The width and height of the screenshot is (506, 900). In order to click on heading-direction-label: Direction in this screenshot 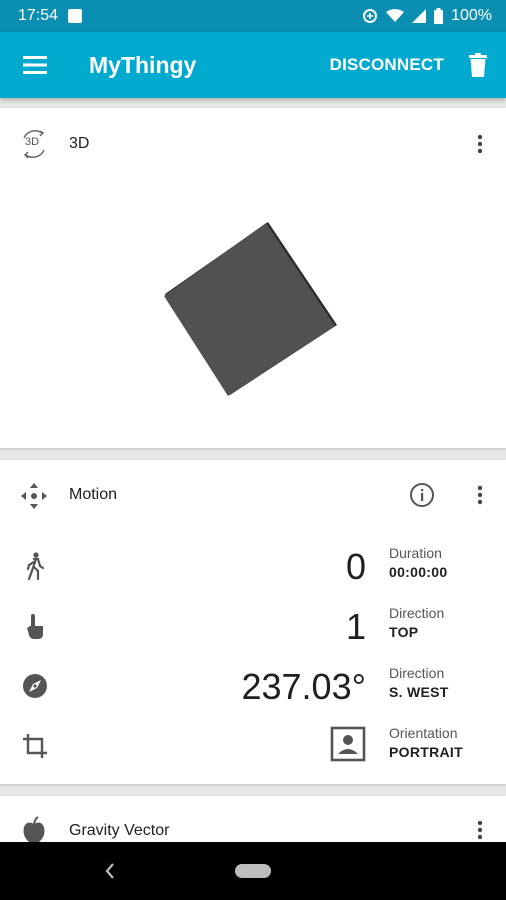, I will do `click(417, 673)`.